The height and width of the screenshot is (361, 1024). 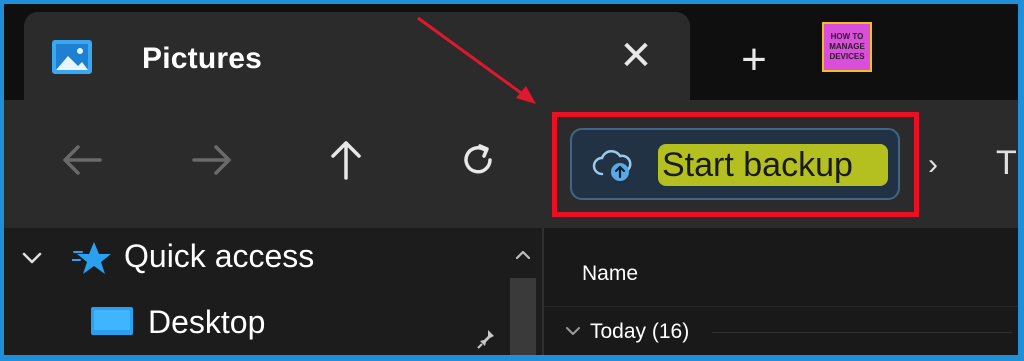 I want to click on group-header-today: Today (16), so click(x=639, y=332).